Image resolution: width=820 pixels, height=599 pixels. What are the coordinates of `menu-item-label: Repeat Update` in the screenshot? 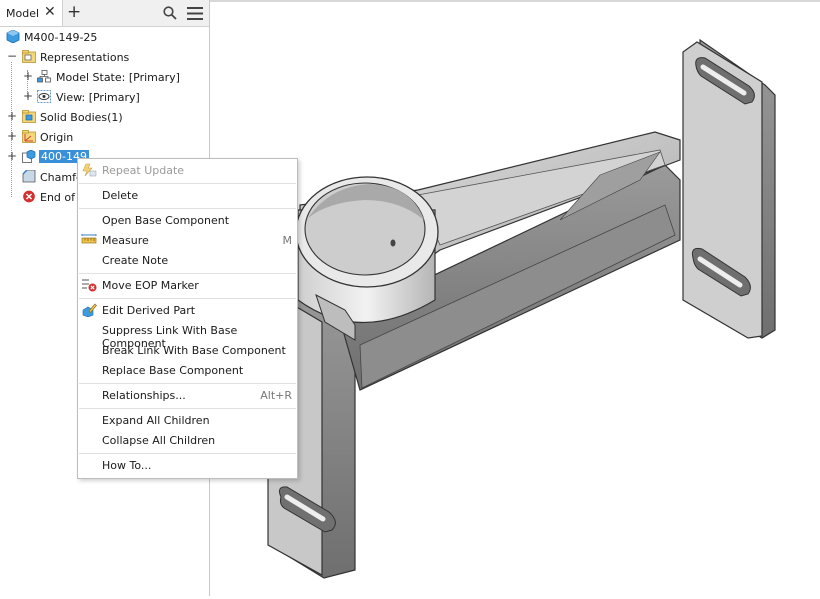 It's located at (143, 170).